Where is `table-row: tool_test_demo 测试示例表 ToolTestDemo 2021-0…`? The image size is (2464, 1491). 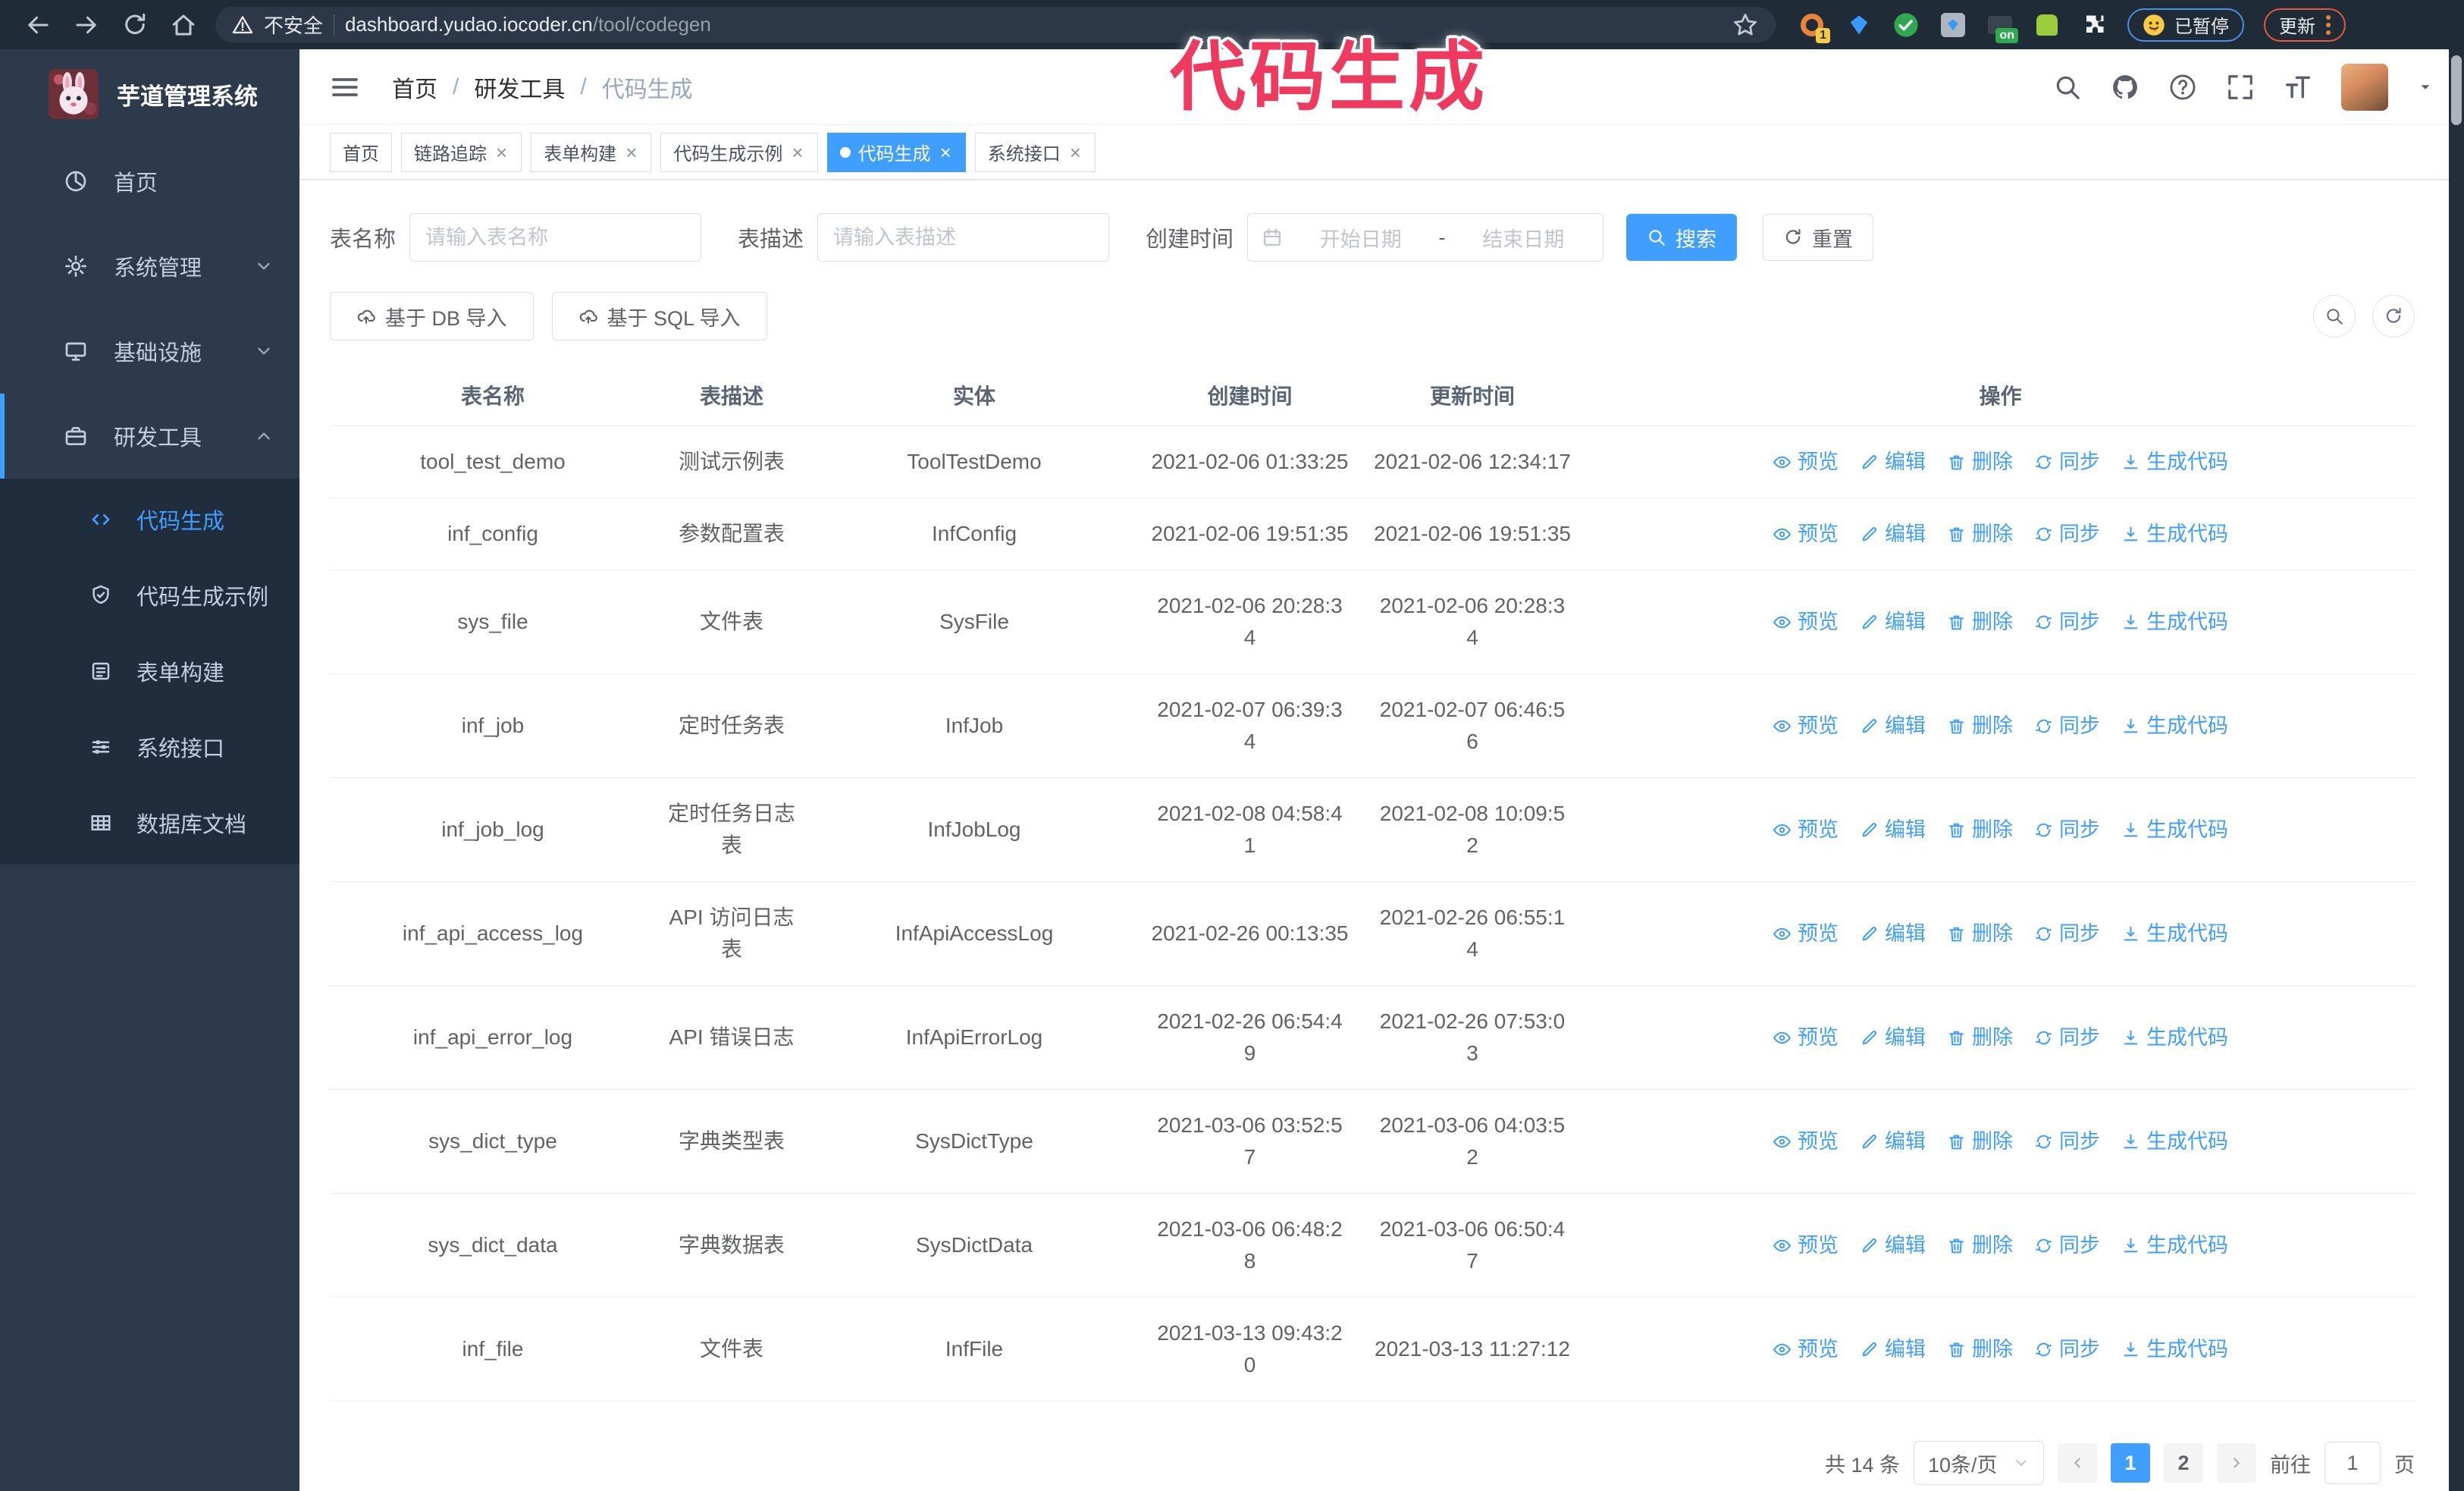 table-row: tool_test_demo 测试示例表 ToolTestDemo 2021-0… is located at coordinates (1372, 461).